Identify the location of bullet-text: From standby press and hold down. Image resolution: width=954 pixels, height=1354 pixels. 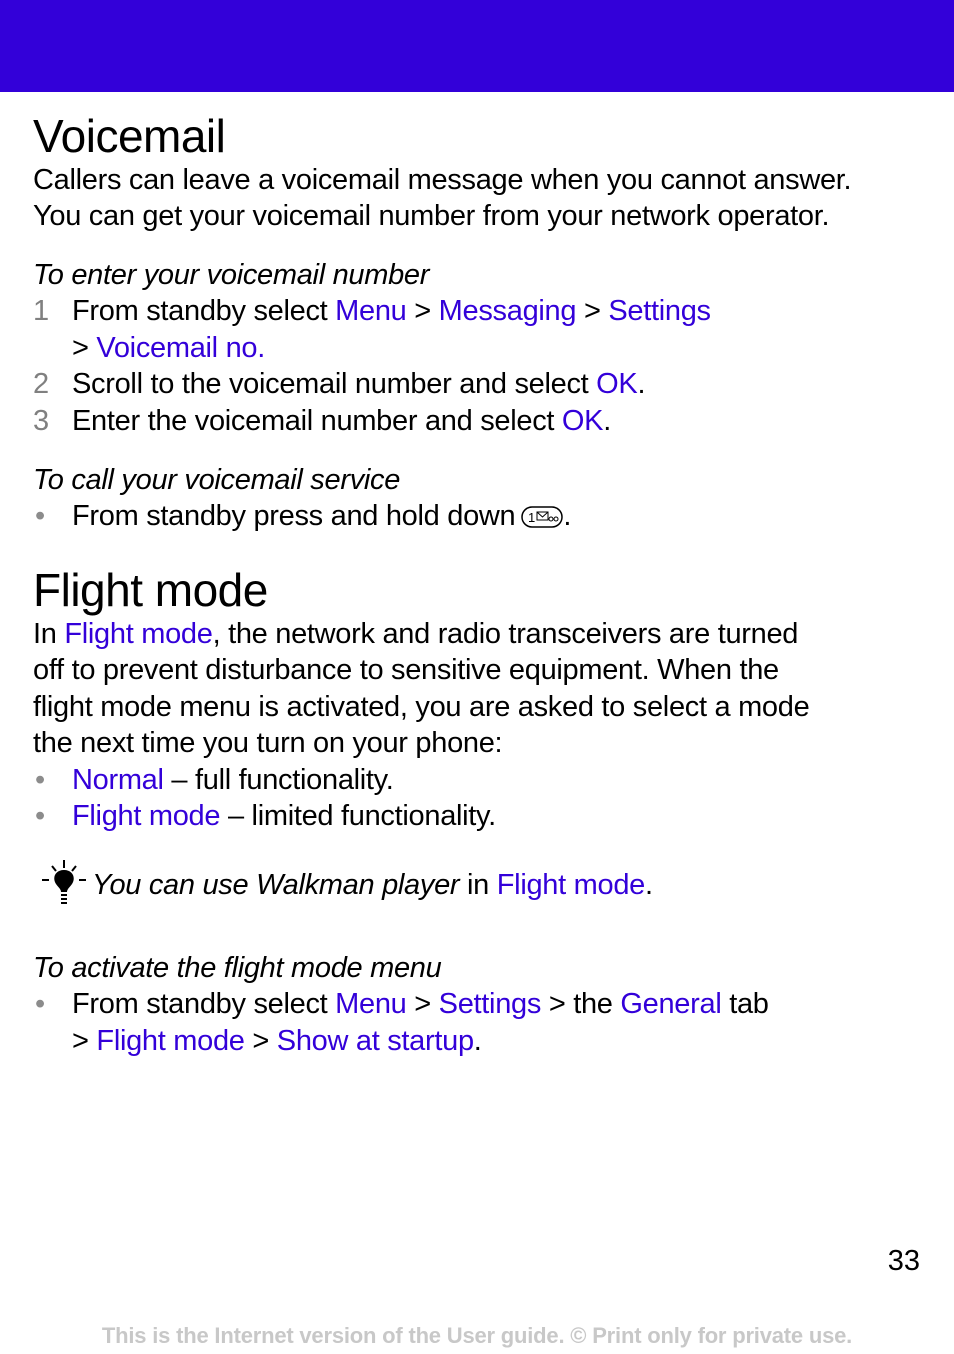
(294, 516).